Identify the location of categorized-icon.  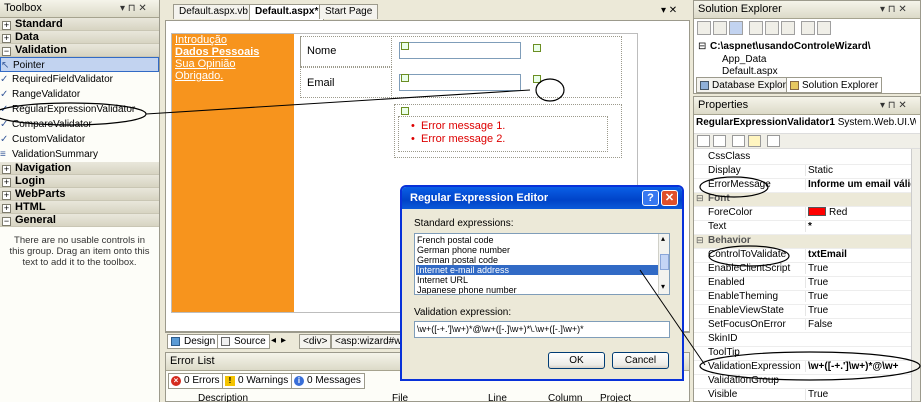
(703, 141).